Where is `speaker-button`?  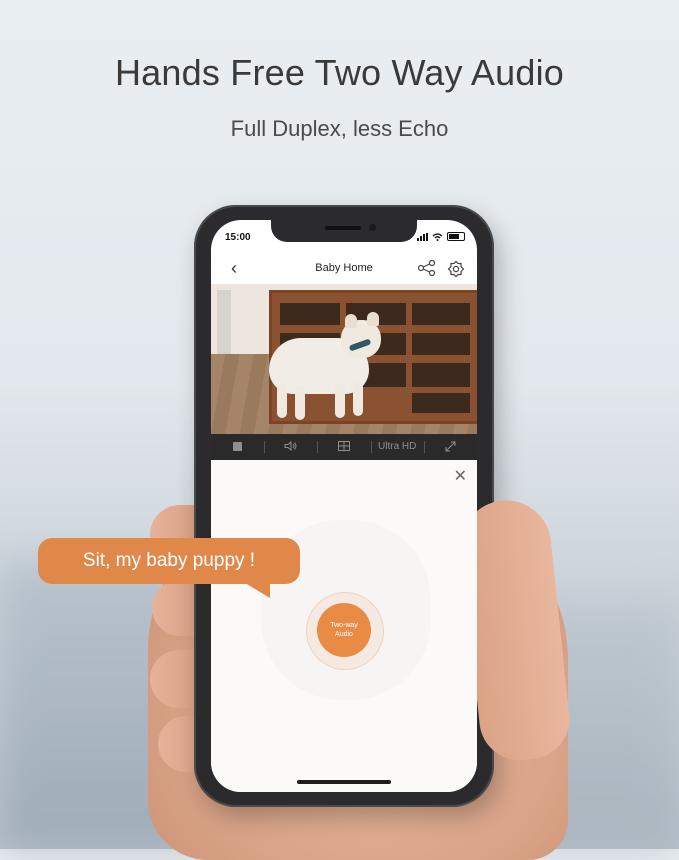 speaker-button is located at coordinates (290, 447).